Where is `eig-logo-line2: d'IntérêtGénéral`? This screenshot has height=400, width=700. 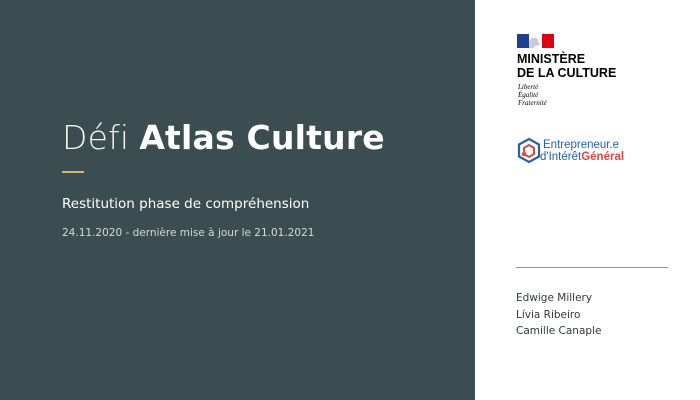 eig-logo-line2: d'IntérêtGénéral is located at coordinates (582, 157).